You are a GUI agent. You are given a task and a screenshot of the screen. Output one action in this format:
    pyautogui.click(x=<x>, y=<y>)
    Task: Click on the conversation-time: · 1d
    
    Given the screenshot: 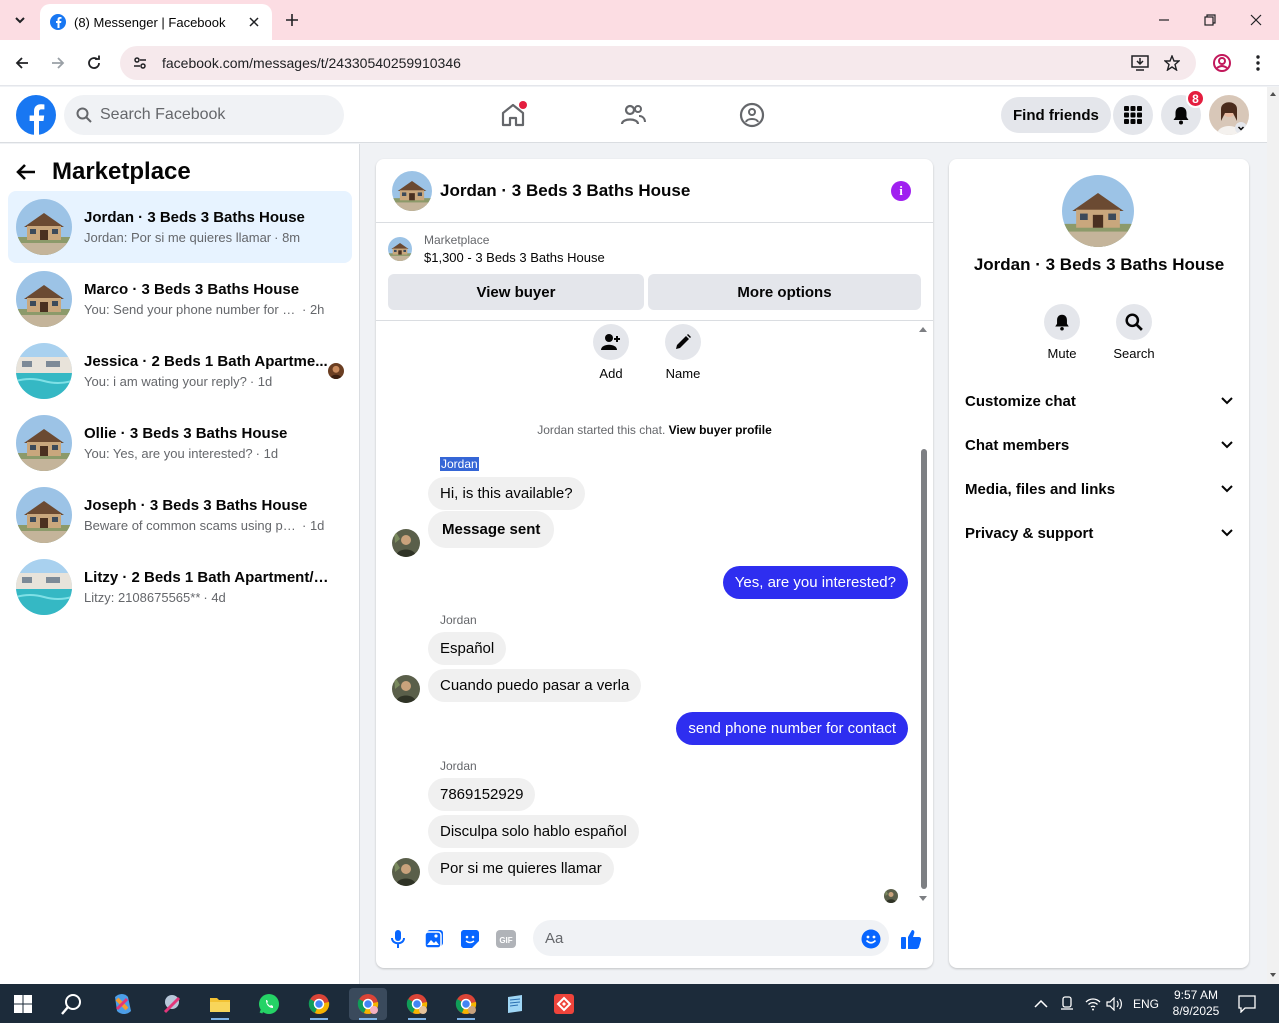 What is the action you would take?
    pyautogui.click(x=313, y=525)
    